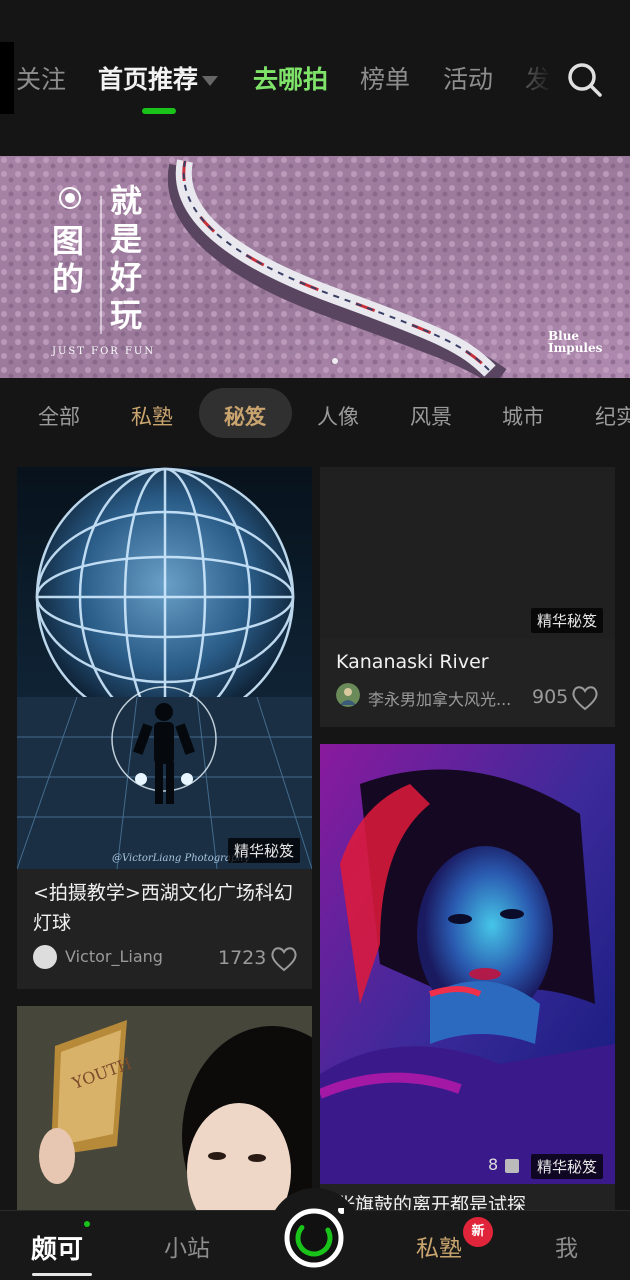 The width and height of the screenshot is (630, 1280). Describe the element at coordinates (187, 1246) in the screenshot. I see `nav-station: 小站` at that location.